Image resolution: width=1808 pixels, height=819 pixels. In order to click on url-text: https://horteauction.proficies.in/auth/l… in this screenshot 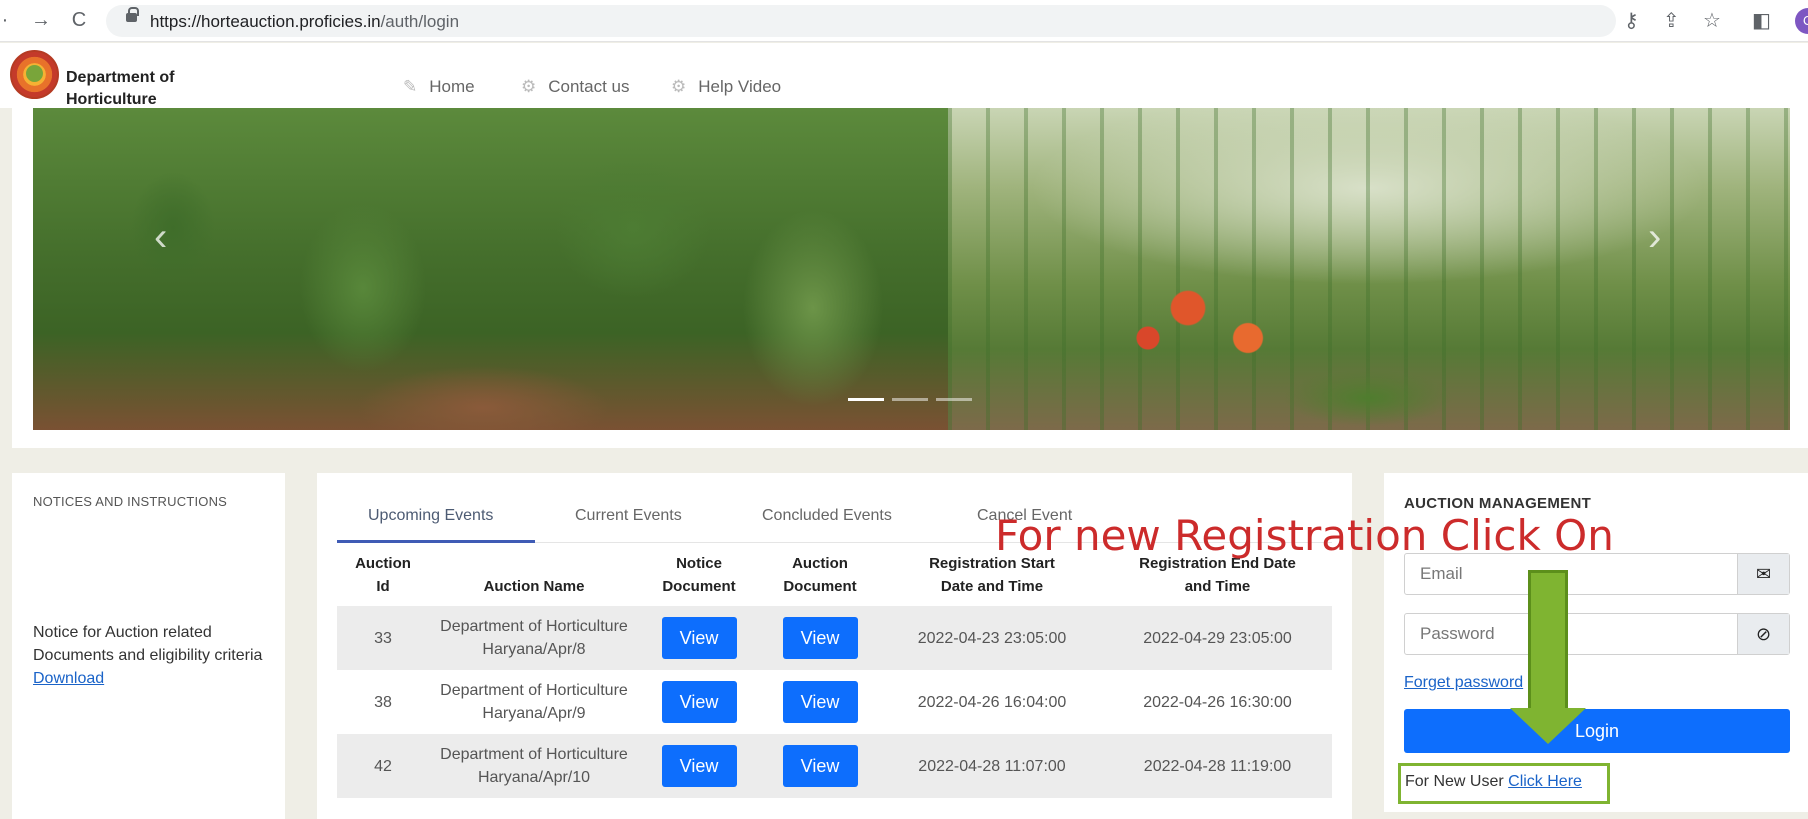, I will do `click(305, 21)`.